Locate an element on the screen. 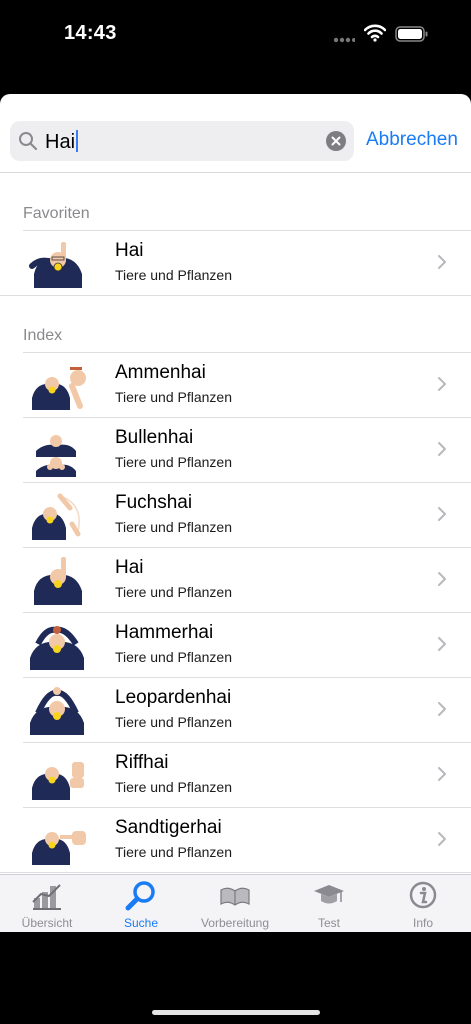 The image size is (471, 1024). battery-icon is located at coordinates (412, 36).